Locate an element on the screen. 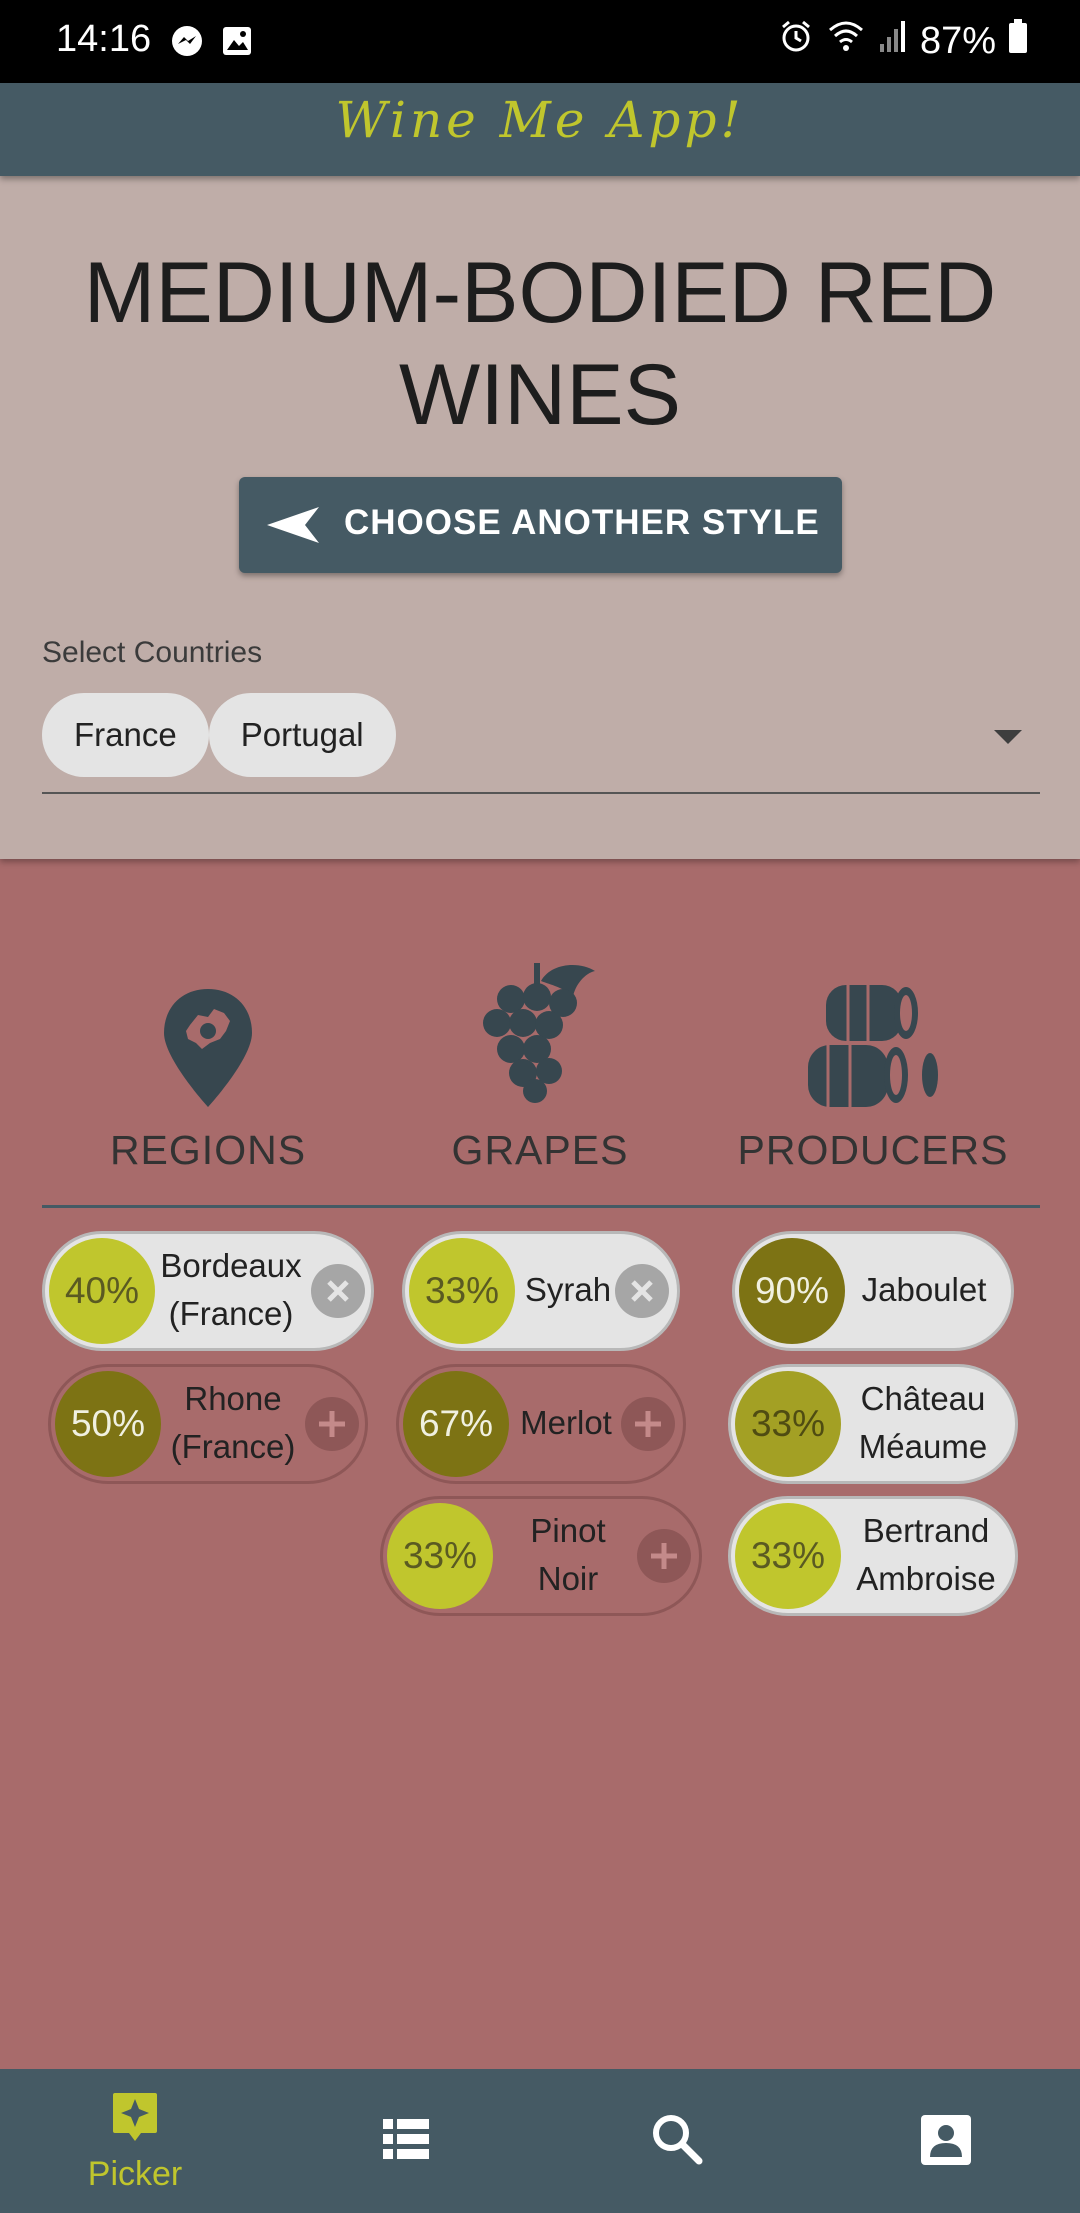  grape-percent: 67% is located at coordinates (456, 1424).